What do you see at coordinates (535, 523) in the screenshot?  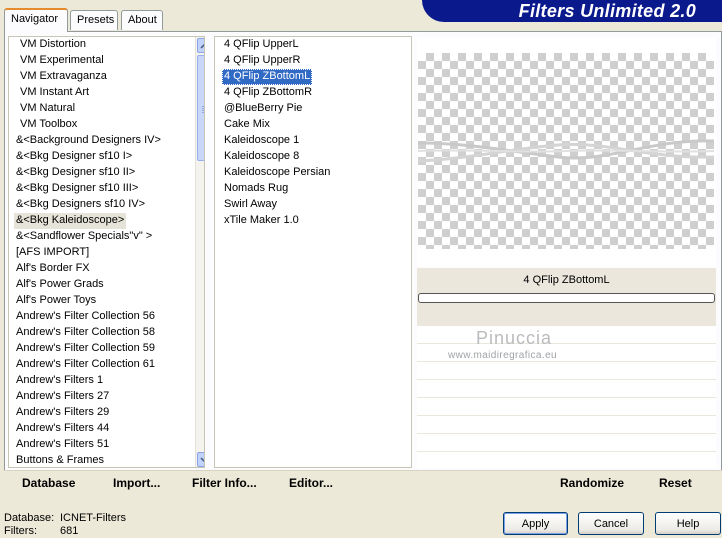 I see `apply-button: Apply` at bounding box center [535, 523].